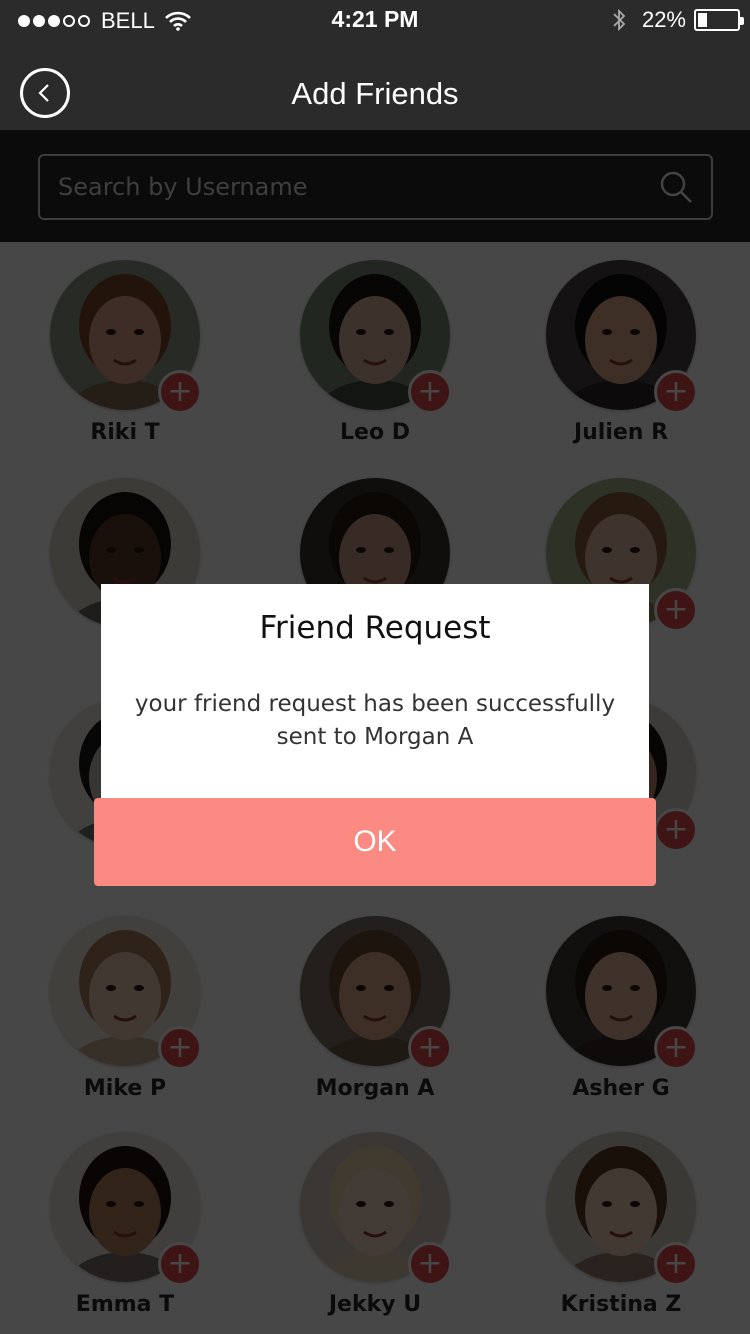 The image size is (750, 1334). What do you see at coordinates (676, 187) in the screenshot?
I see `search-icon` at bounding box center [676, 187].